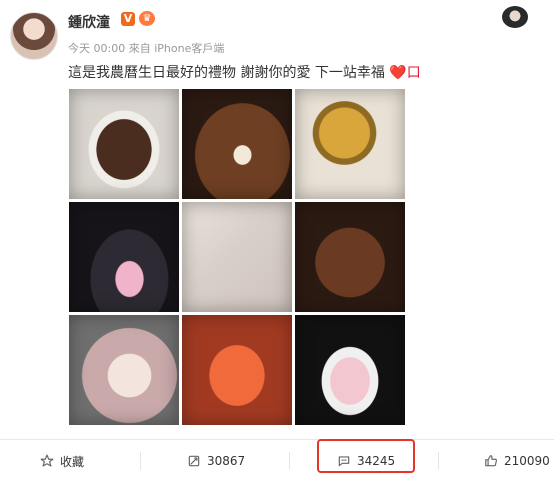  I want to click on thumbs-up-icon, so click(491, 461).